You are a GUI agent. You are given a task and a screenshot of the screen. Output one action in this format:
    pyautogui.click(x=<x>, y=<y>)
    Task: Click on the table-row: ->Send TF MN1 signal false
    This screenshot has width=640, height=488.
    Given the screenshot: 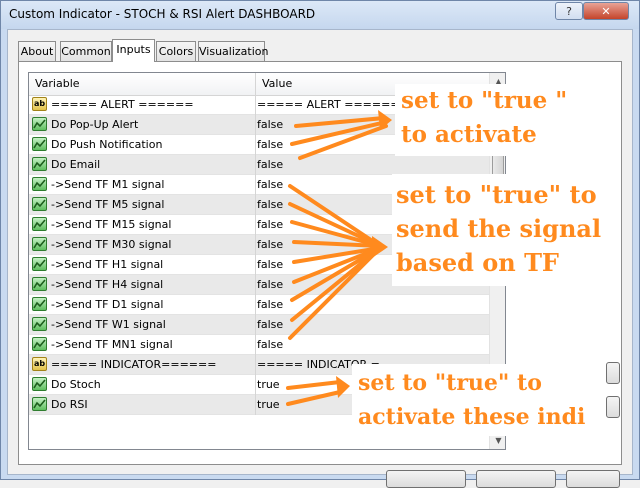 What is the action you would take?
    pyautogui.click(x=259, y=345)
    